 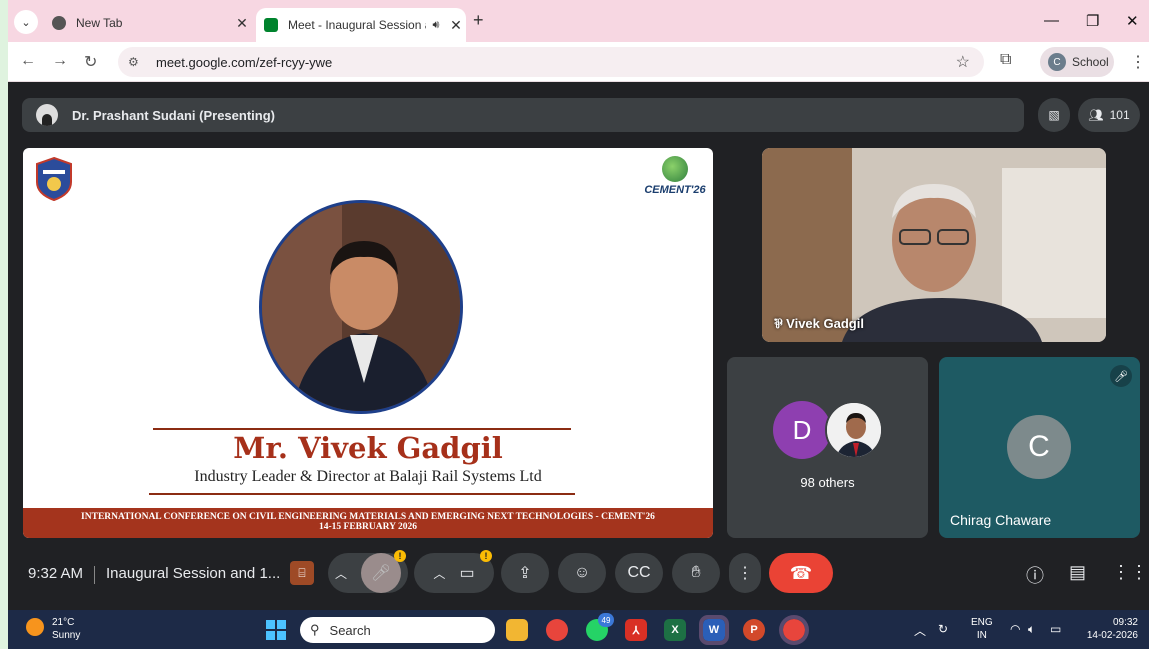 I want to click on hide-tiles-icon: ▧, so click(x=1054, y=115).